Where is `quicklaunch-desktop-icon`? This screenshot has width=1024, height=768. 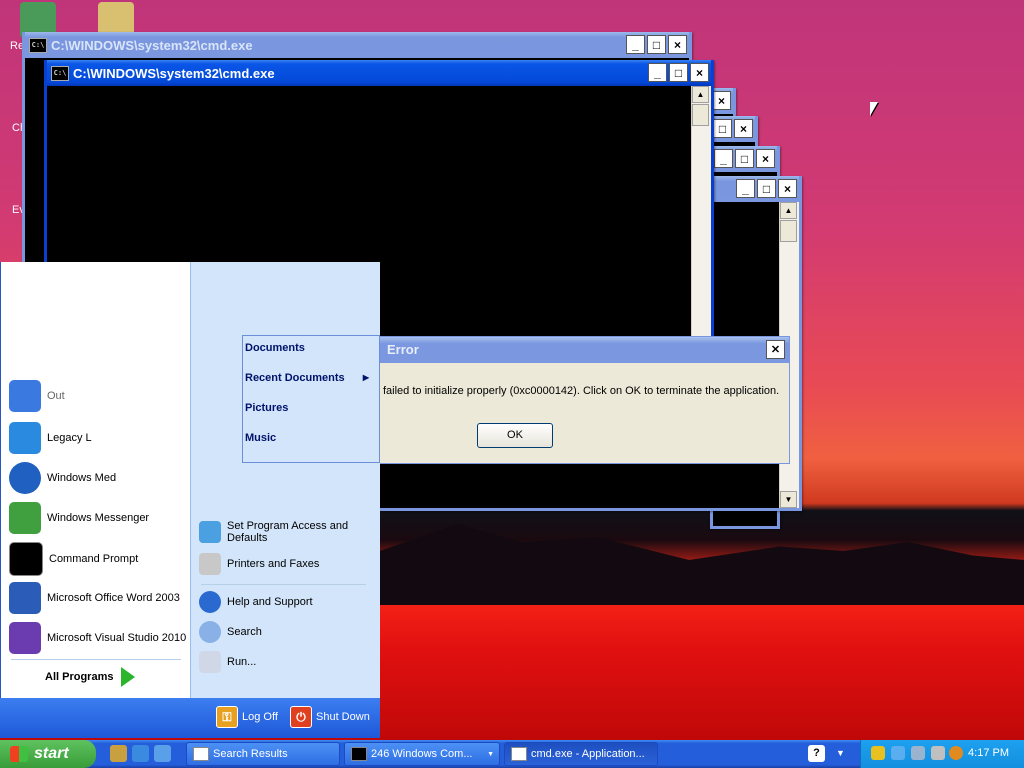 quicklaunch-desktop-icon is located at coordinates (162, 753).